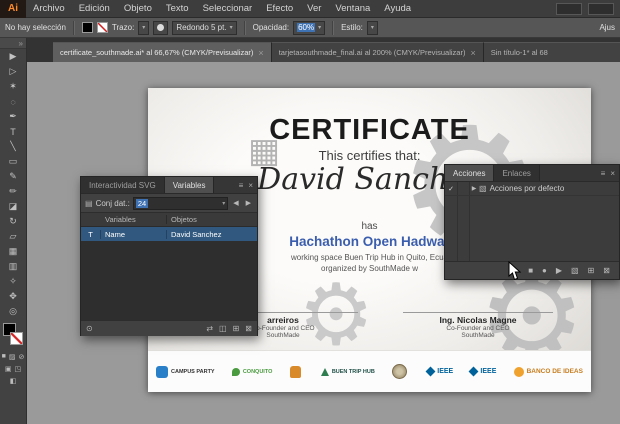 Image resolution: width=620 pixels, height=424 pixels. Describe the element at coordinates (478, 335) in the screenshot. I see `signature-org: SouthMade` at that location.